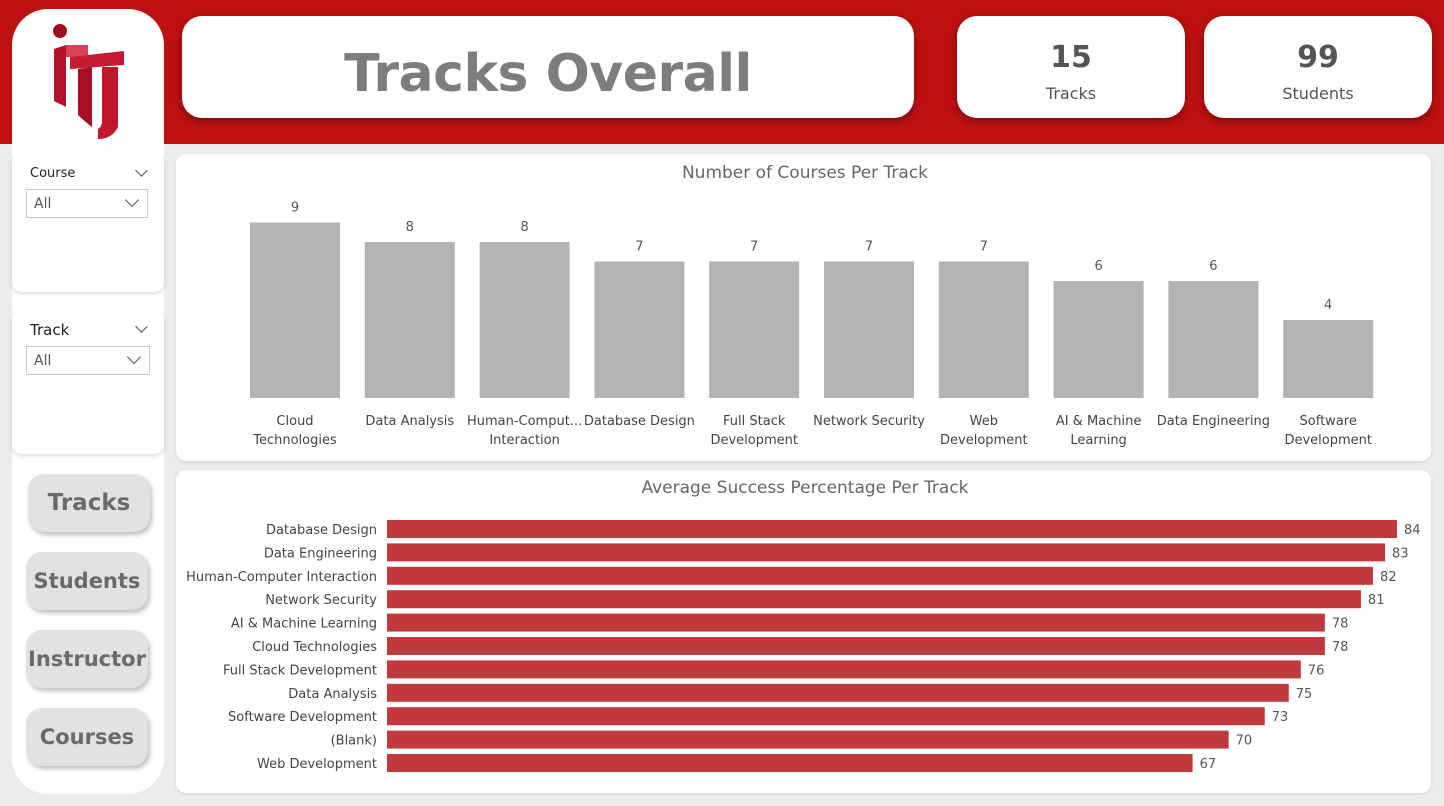 The height and width of the screenshot is (806, 1444). I want to click on category-label: Human-Computer Interaction, so click(281, 577).